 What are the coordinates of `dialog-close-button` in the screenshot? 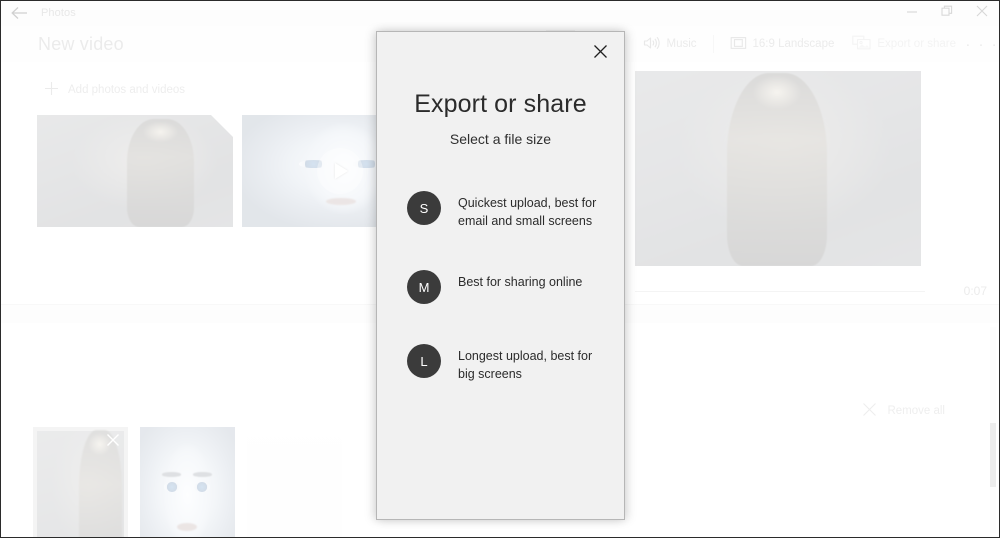 It's located at (600, 54).